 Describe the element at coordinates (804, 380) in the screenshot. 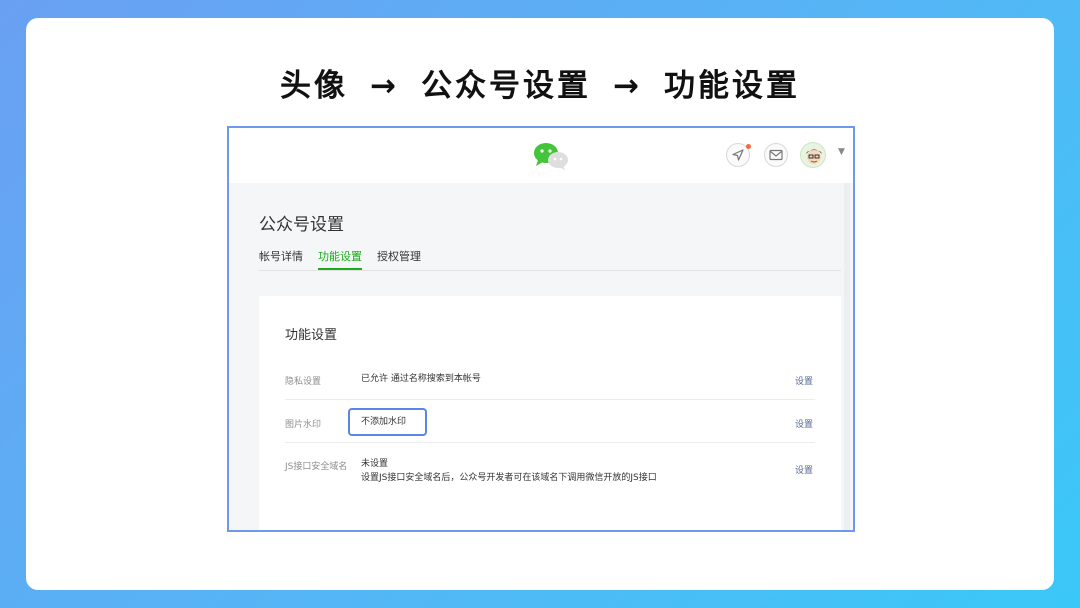

I see `privacy-settings-link: 设置` at that location.